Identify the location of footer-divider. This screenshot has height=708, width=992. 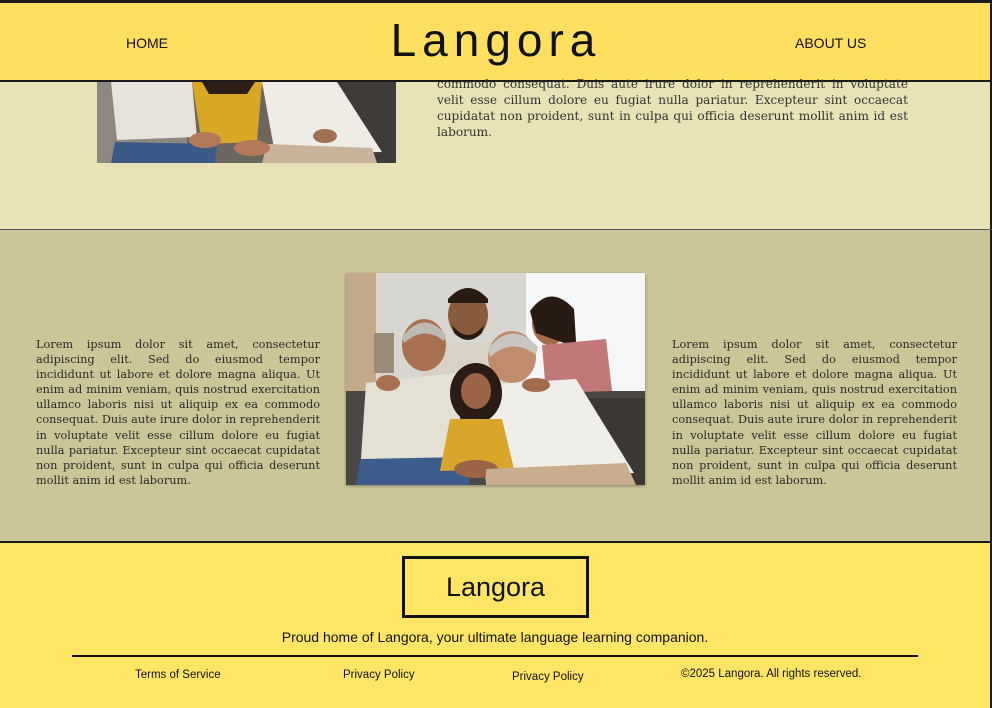
(495, 656).